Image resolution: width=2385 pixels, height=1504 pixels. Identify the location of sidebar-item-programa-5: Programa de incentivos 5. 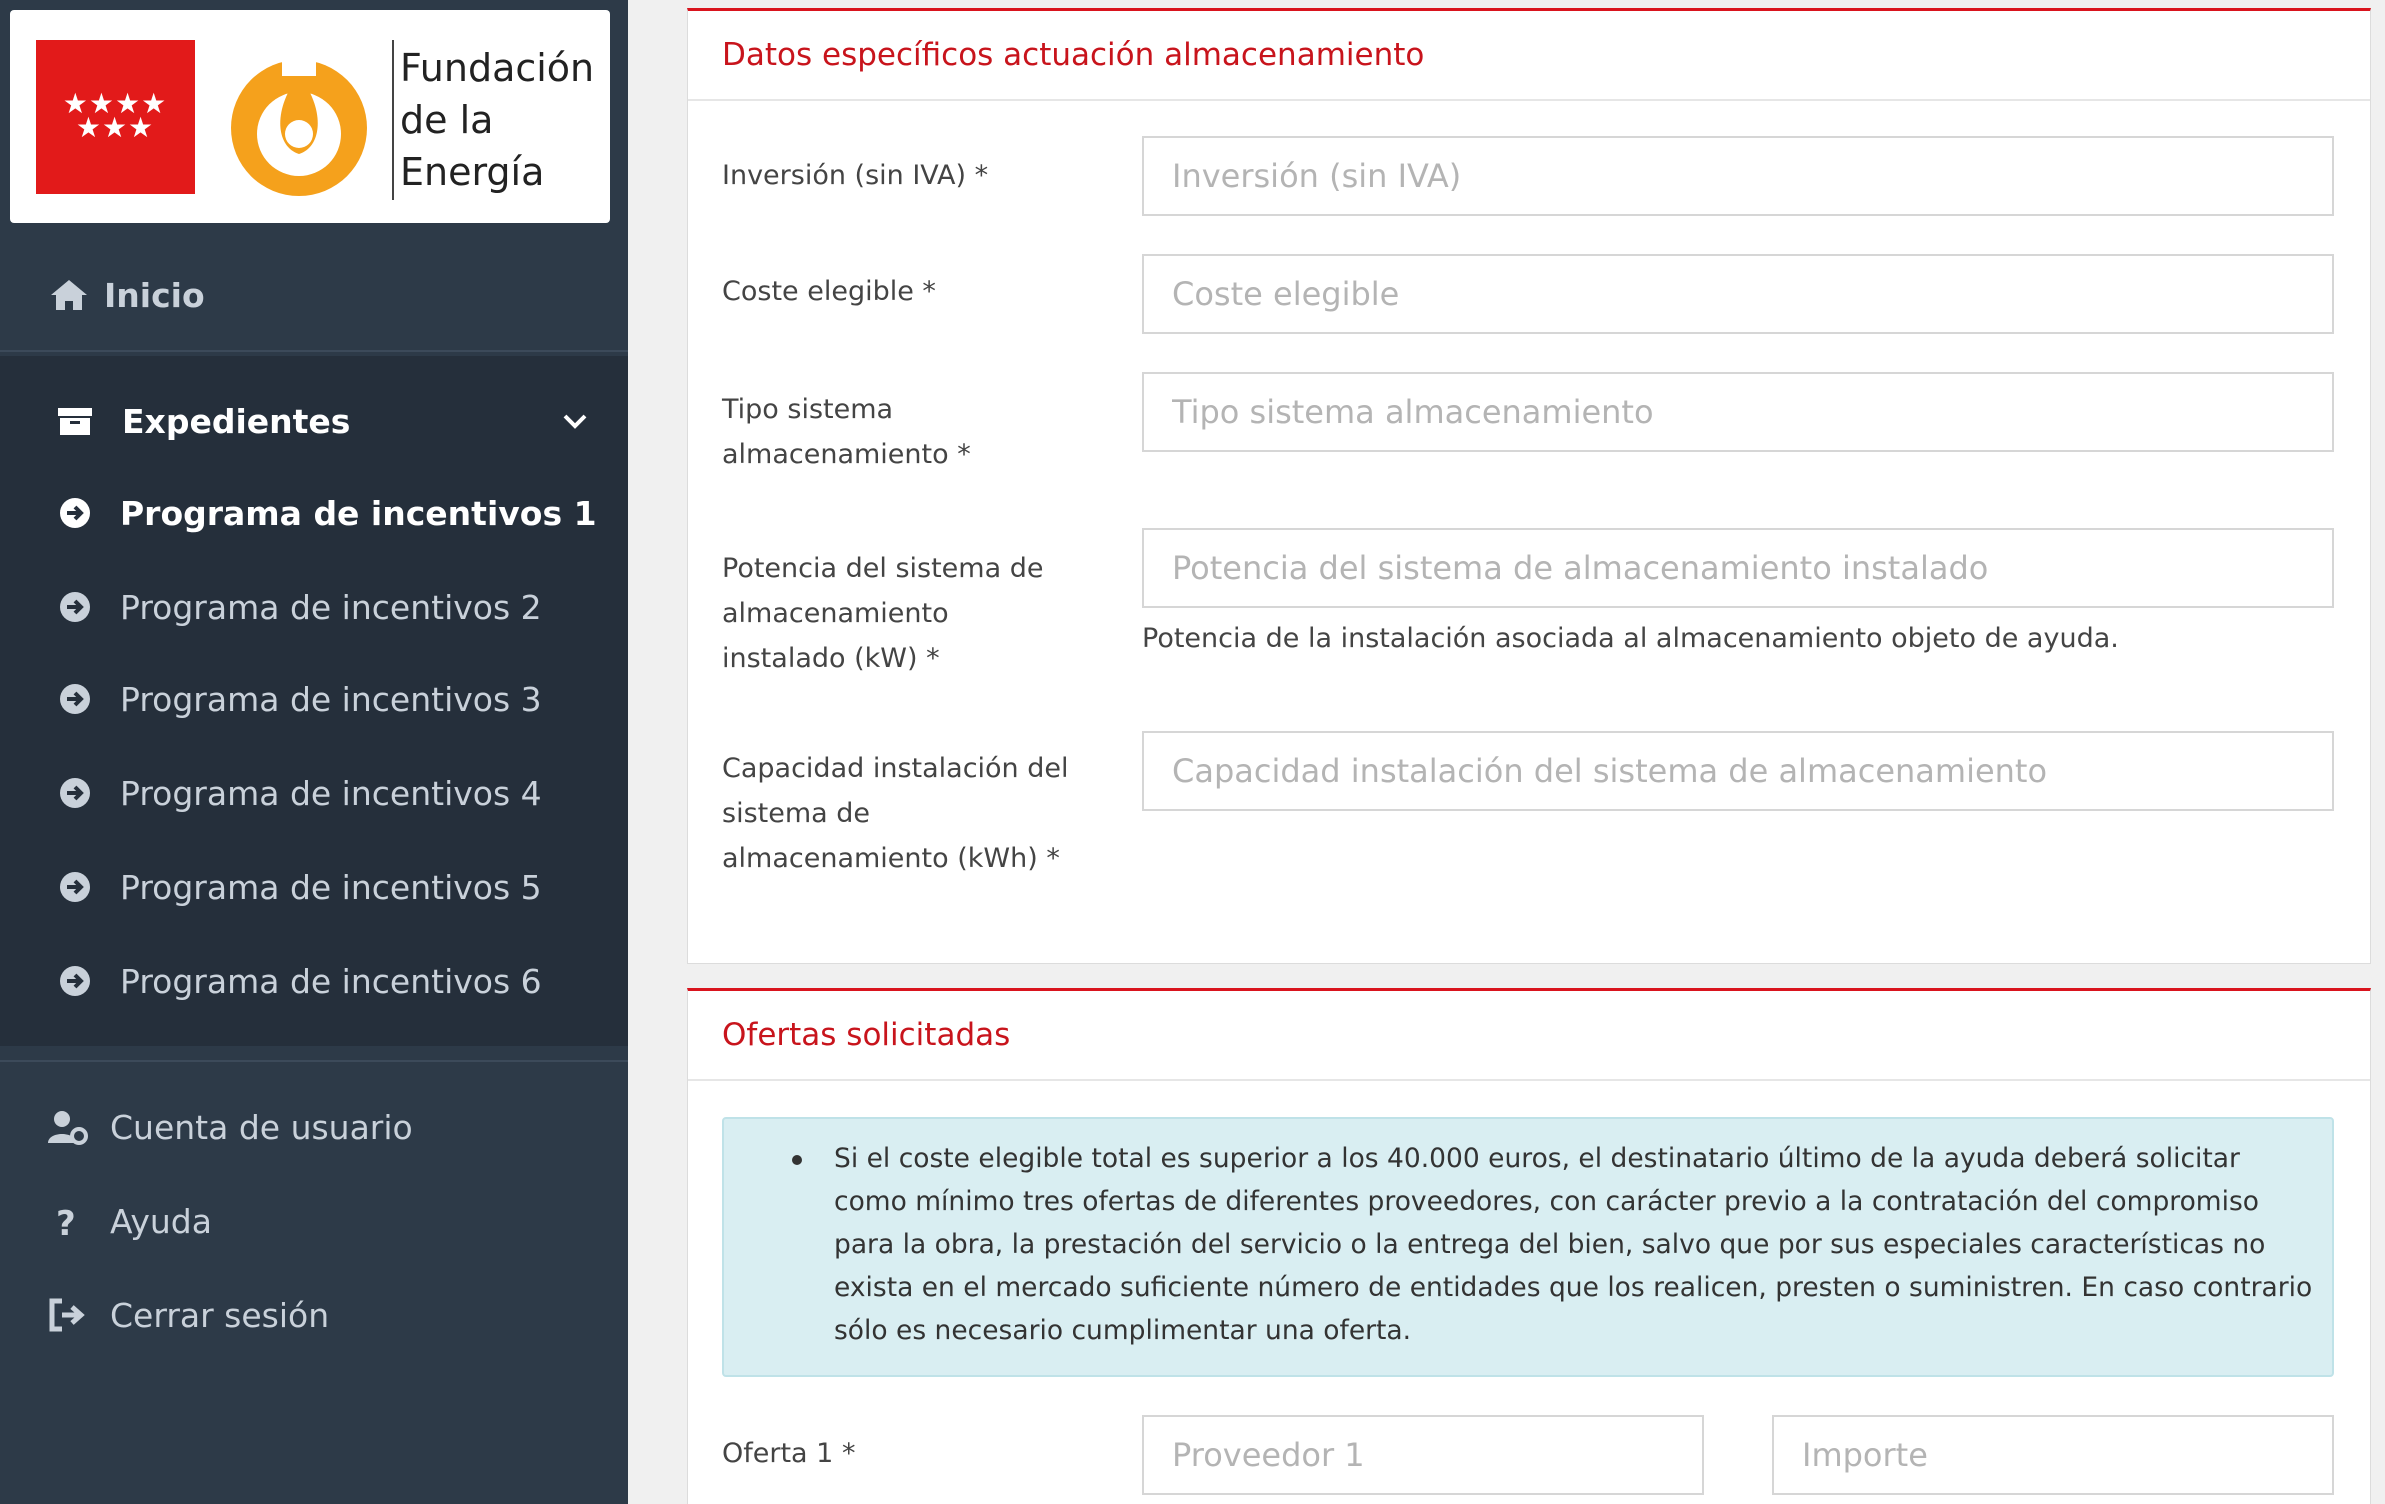
(314, 887).